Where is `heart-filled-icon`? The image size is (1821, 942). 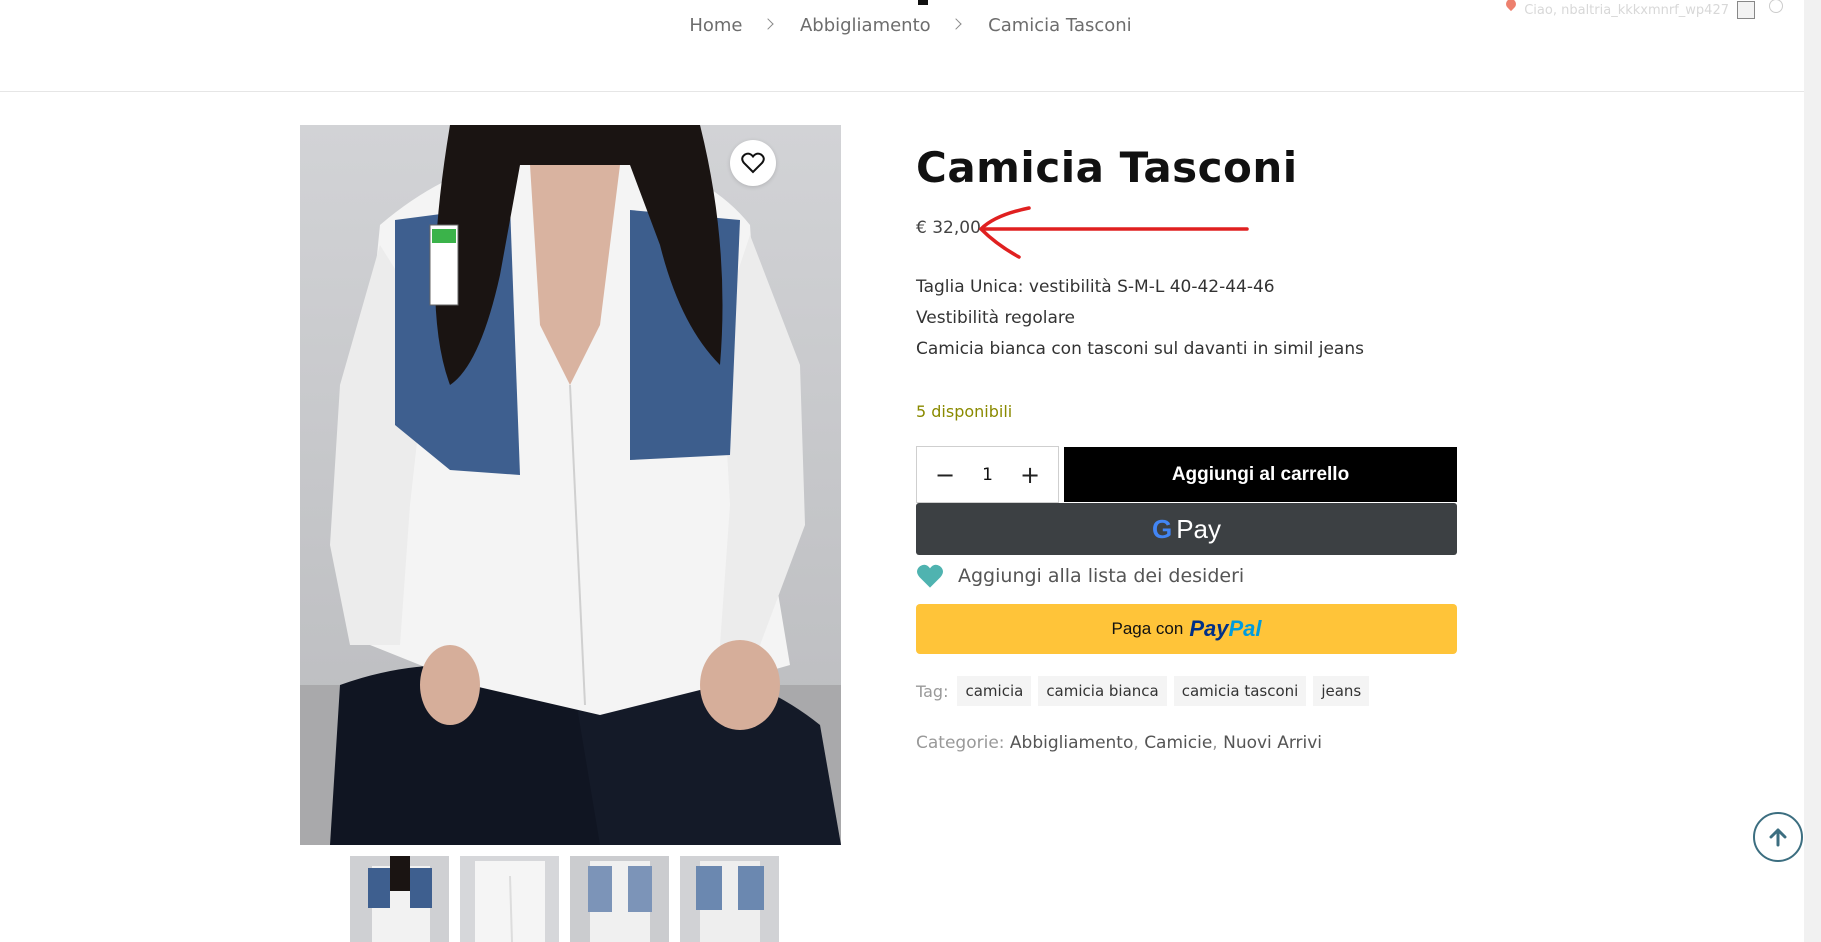
heart-filled-icon is located at coordinates (930, 576).